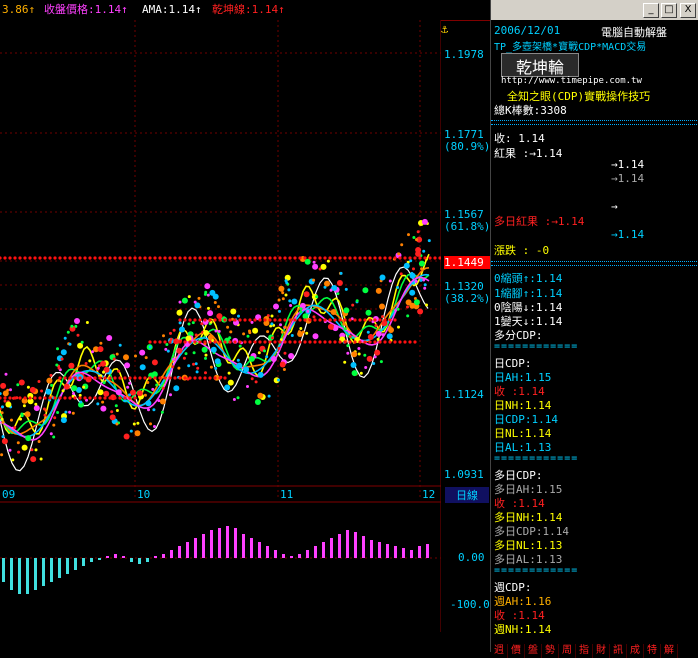 Image resolution: width=698 pixels, height=658 pixels. What do you see at coordinates (652, 651) in the screenshot?
I see `tab-9: 特` at bounding box center [652, 651].